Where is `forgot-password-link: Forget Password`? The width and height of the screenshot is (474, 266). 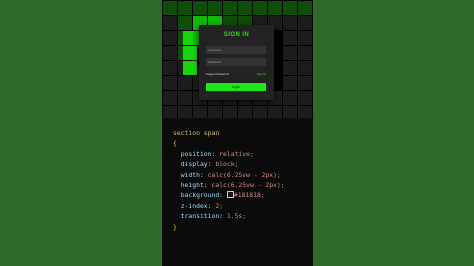
forgot-password-link: Forget Password is located at coordinates (217, 74).